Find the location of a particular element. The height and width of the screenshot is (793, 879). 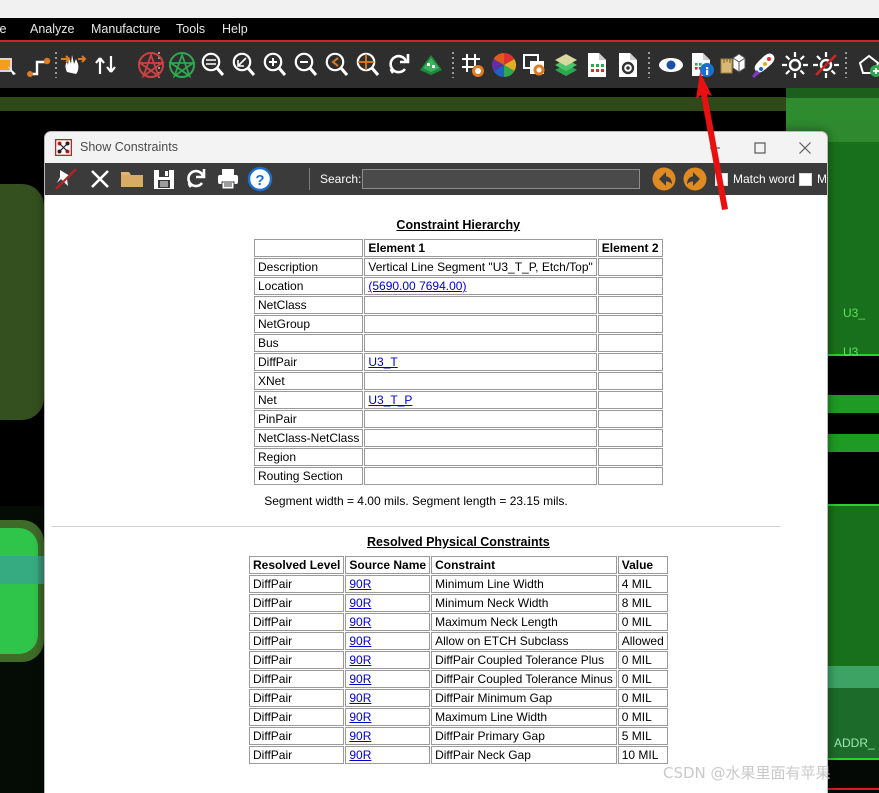

drc-green-icon is located at coordinates (182, 65).